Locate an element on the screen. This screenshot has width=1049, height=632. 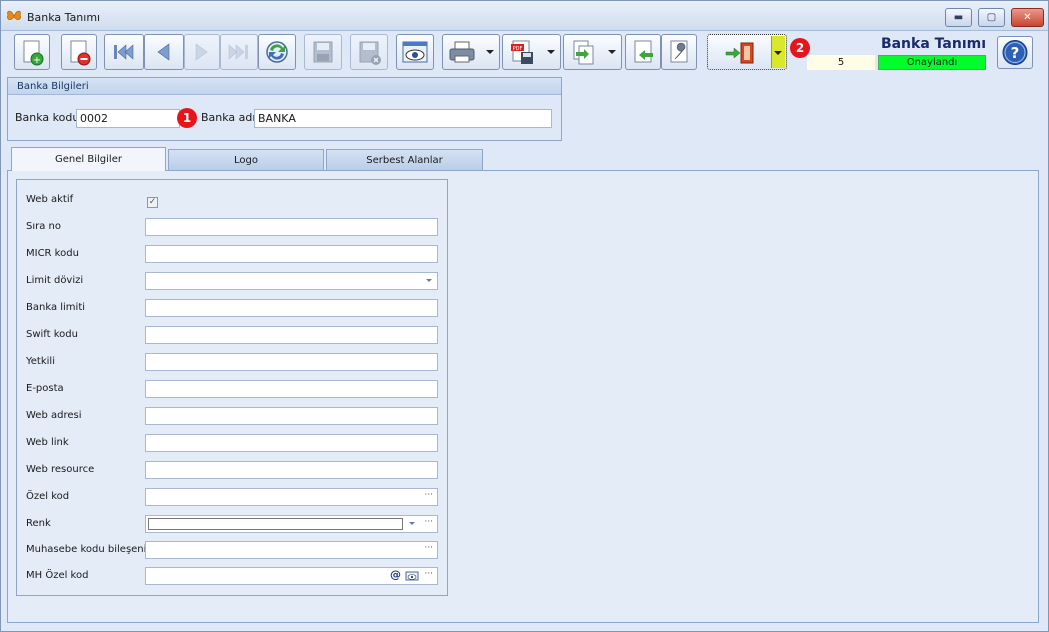
bank-code-input: 0002 is located at coordinates (128, 118).